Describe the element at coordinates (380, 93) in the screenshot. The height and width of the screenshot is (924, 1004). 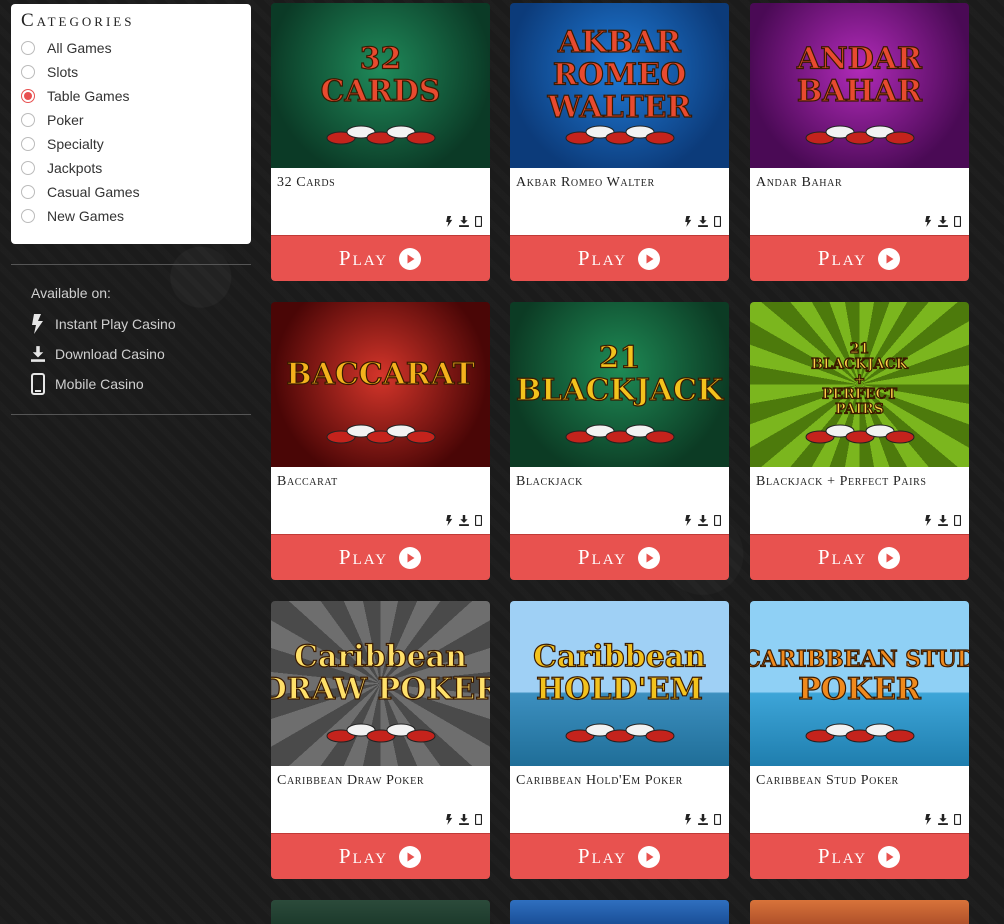
I see `game-logo: 32CARDS` at that location.